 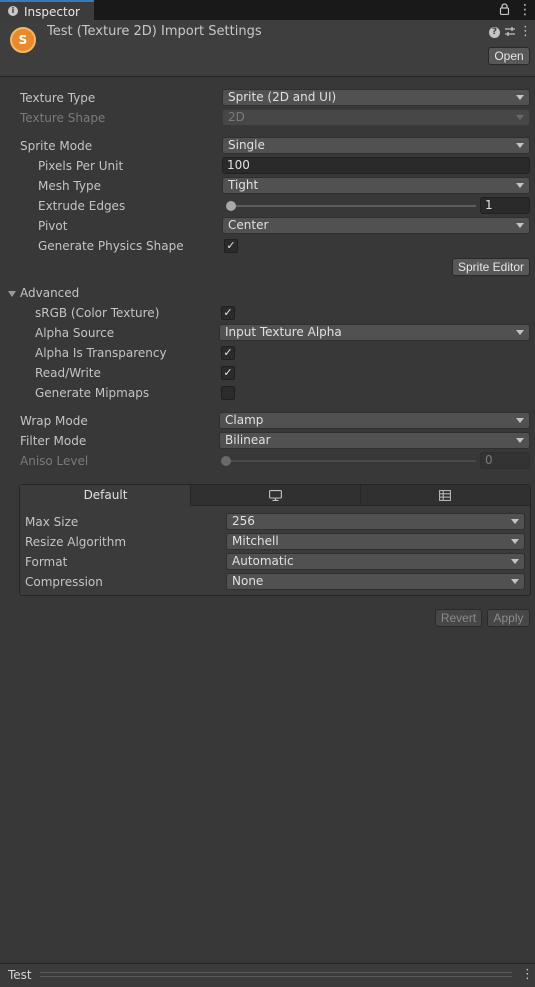 What do you see at coordinates (374, 332) in the screenshot?
I see `alpha-source-dropdown: Input Texture Alpha` at bounding box center [374, 332].